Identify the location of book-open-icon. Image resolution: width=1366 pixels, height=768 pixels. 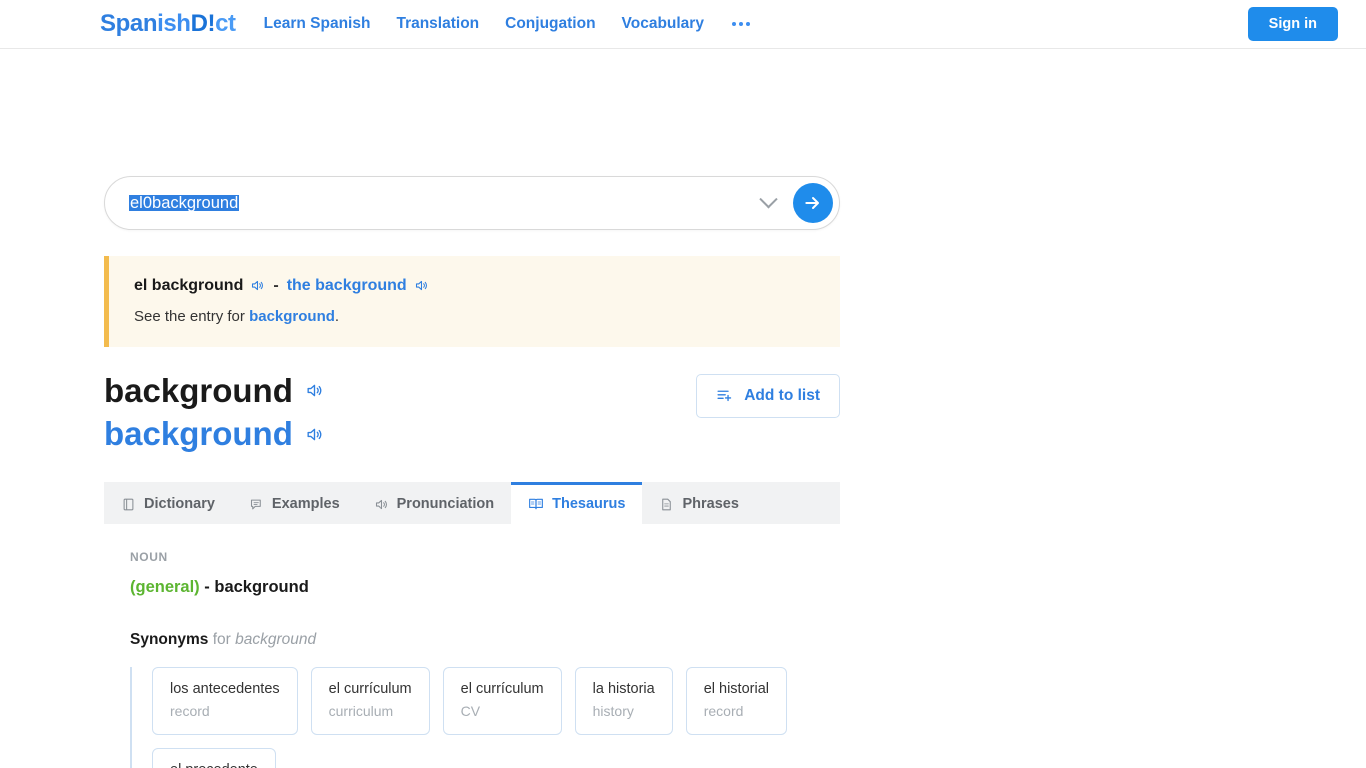
(536, 504).